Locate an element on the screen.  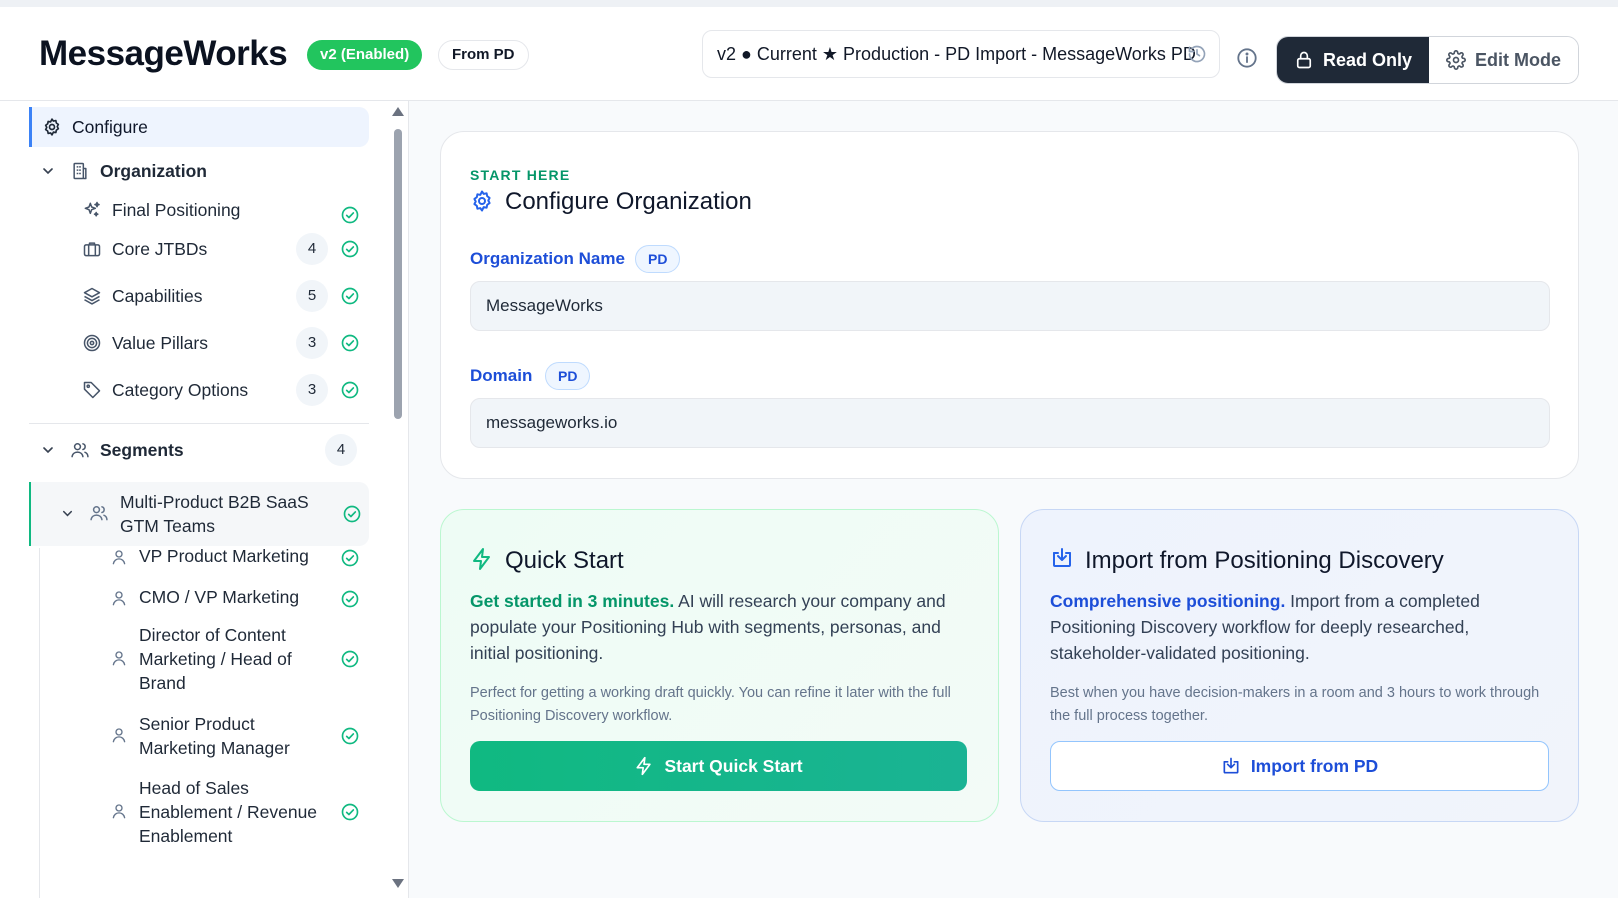
mode-toggle: Read Only Edit Mode is located at coordinates (1427, 60).